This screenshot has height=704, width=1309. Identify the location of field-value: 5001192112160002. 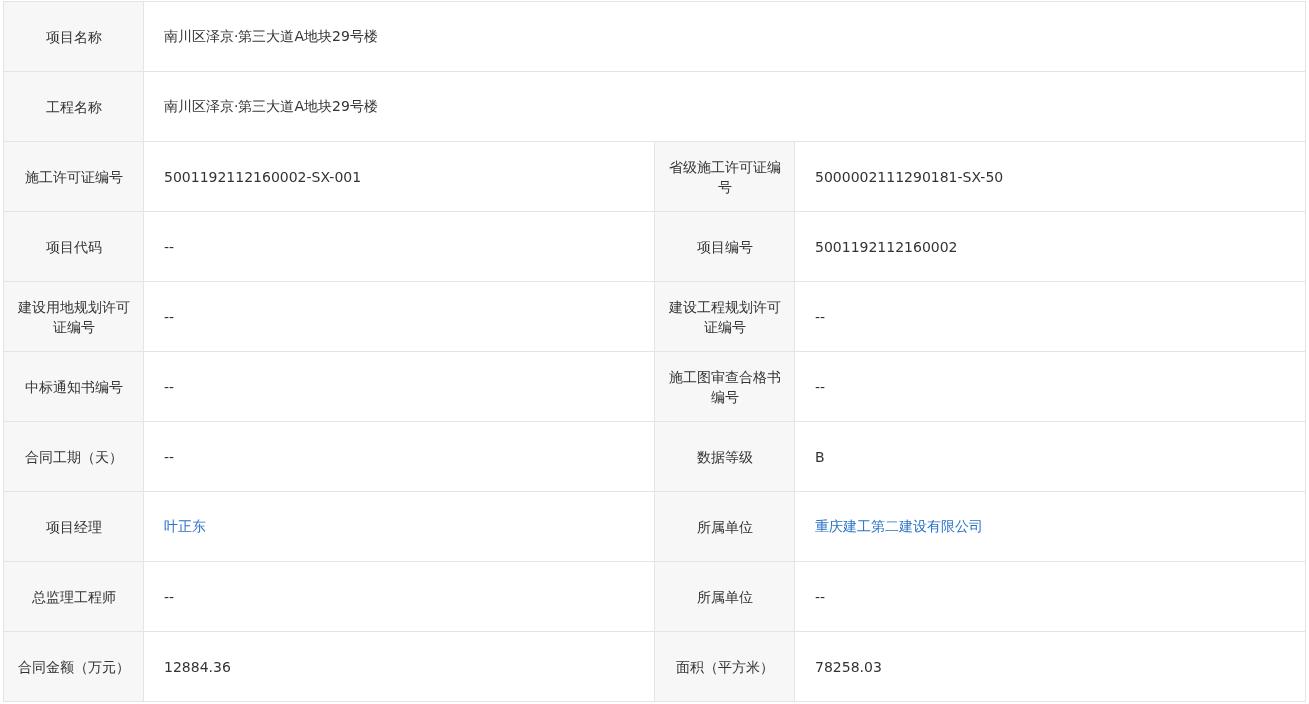
(886, 246).